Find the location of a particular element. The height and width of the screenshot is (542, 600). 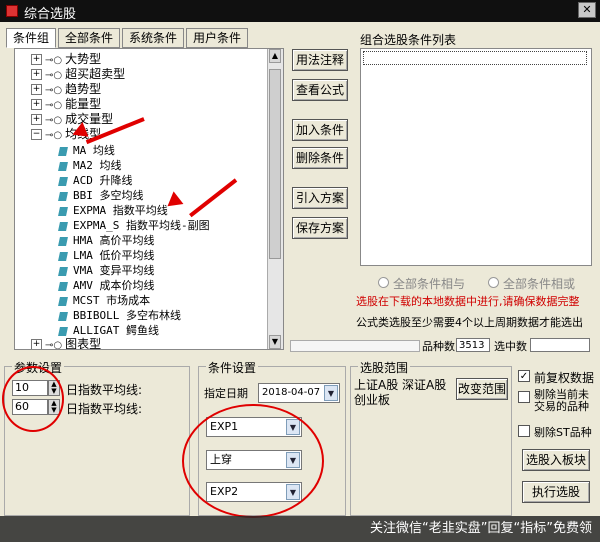

option-label-3: 剔除ST品种 is located at coordinates (563, 432).